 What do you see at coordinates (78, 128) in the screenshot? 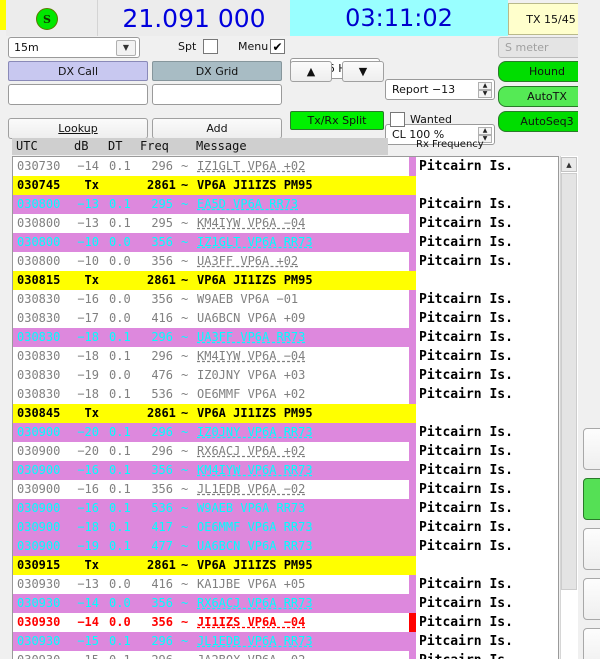
I see `lookup-button: Lookup` at bounding box center [78, 128].